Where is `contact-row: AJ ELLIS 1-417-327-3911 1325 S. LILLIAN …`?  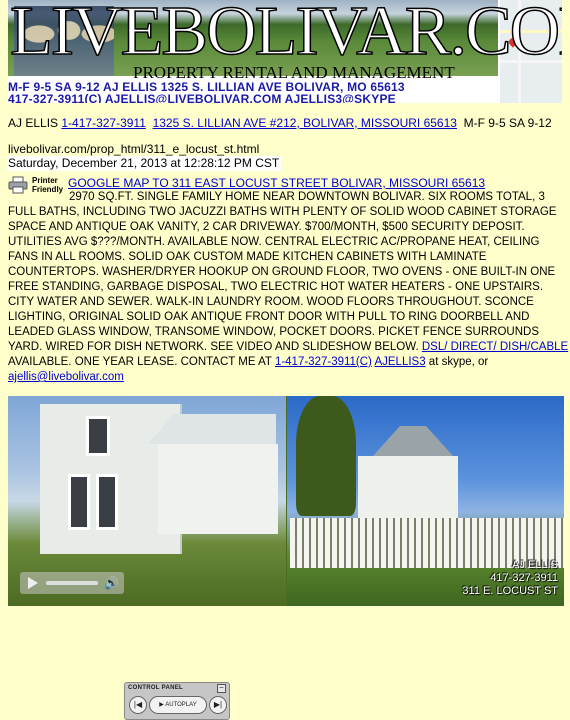
contact-row: AJ ELLIS 1-417-327-3911 1325 S. LILLIAN … is located at coordinates (280, 123).